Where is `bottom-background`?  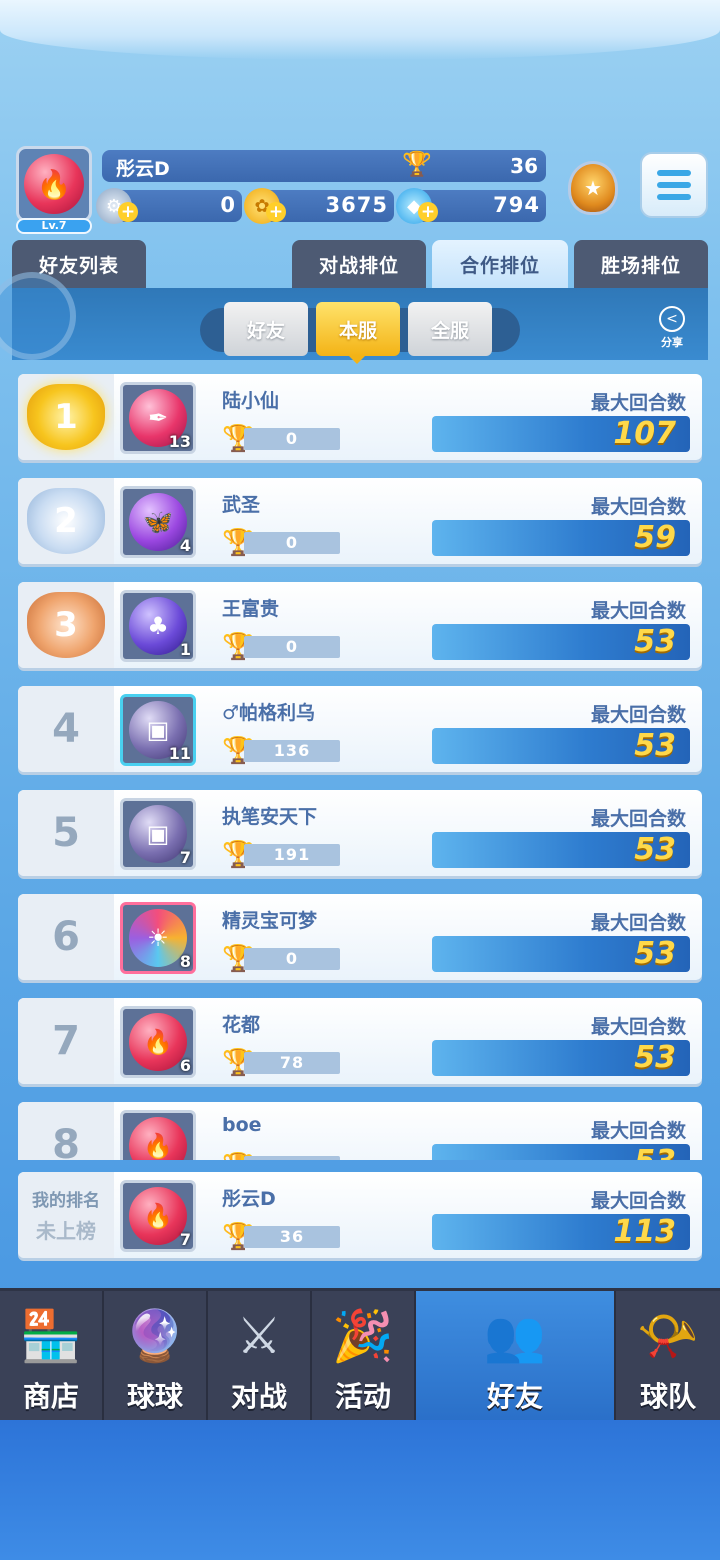
bottom-background is located at coordinates (360, 1490).